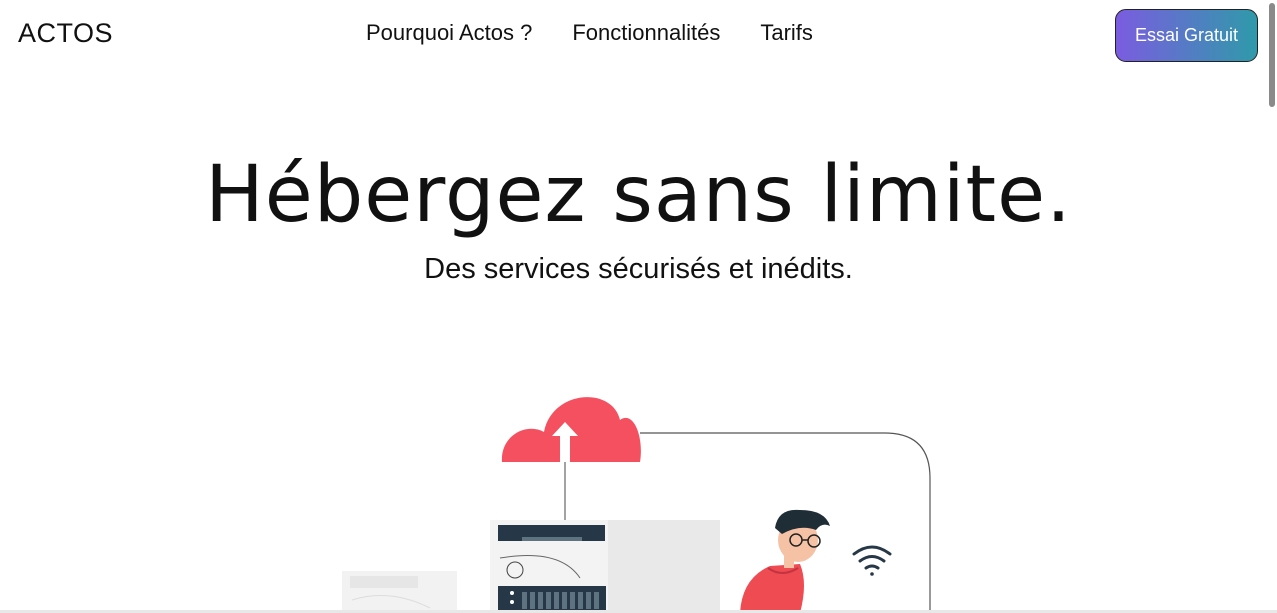 This screenshot has width=1277, height=613. Describe the element at coordinates (1186, 35) in the screenshot. I see `free-trial-button: Essai Gratuit` at that location.